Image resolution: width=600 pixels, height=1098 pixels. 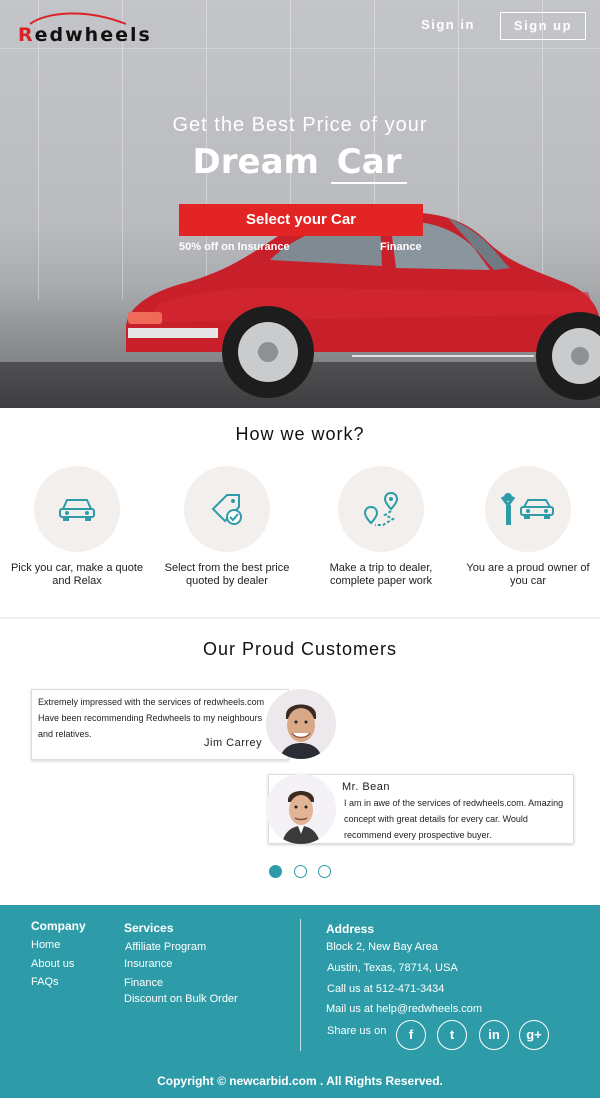 I want to click on logo: Redwheels, so click(x=85, y=35).